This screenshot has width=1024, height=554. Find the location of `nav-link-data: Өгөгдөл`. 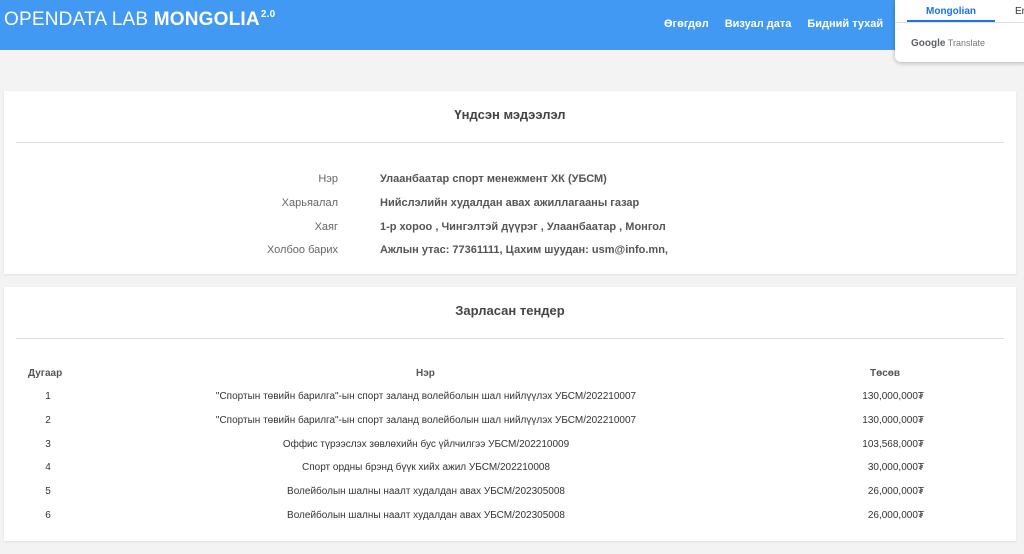

nav-link-data: Өгөгдөл is located at coordinates (686, 24).